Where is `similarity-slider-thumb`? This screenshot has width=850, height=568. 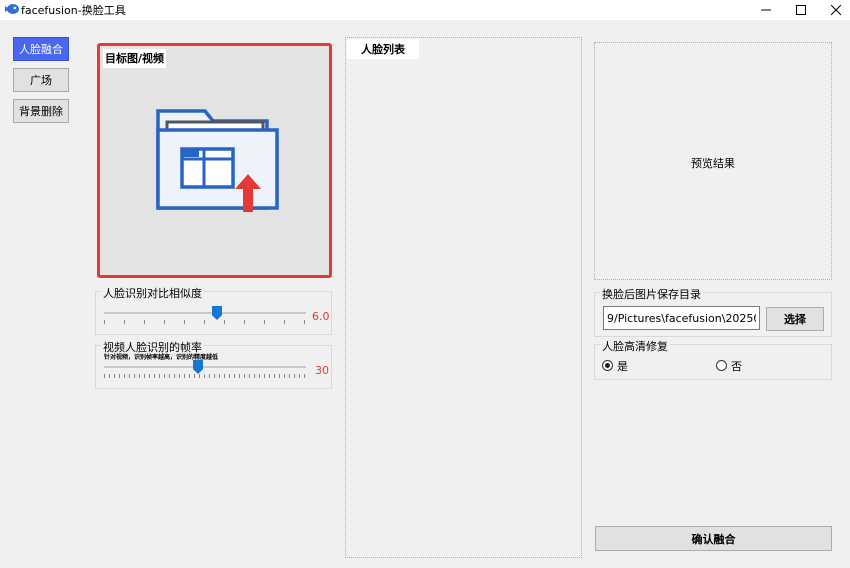 similarity-slider-thumb is located at coordinates (217, 313).